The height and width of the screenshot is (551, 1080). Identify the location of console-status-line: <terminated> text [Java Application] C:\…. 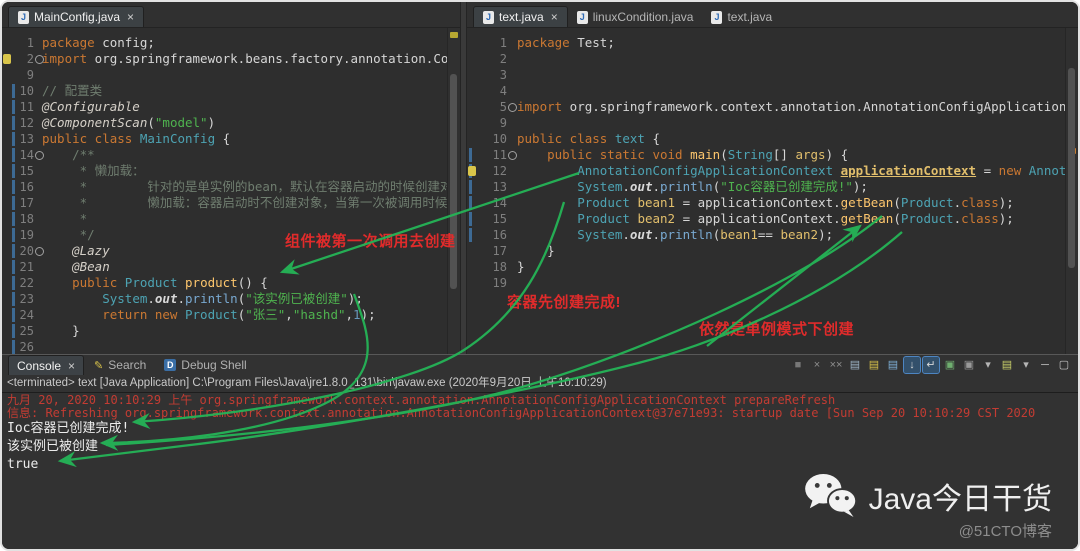
(540, 384).